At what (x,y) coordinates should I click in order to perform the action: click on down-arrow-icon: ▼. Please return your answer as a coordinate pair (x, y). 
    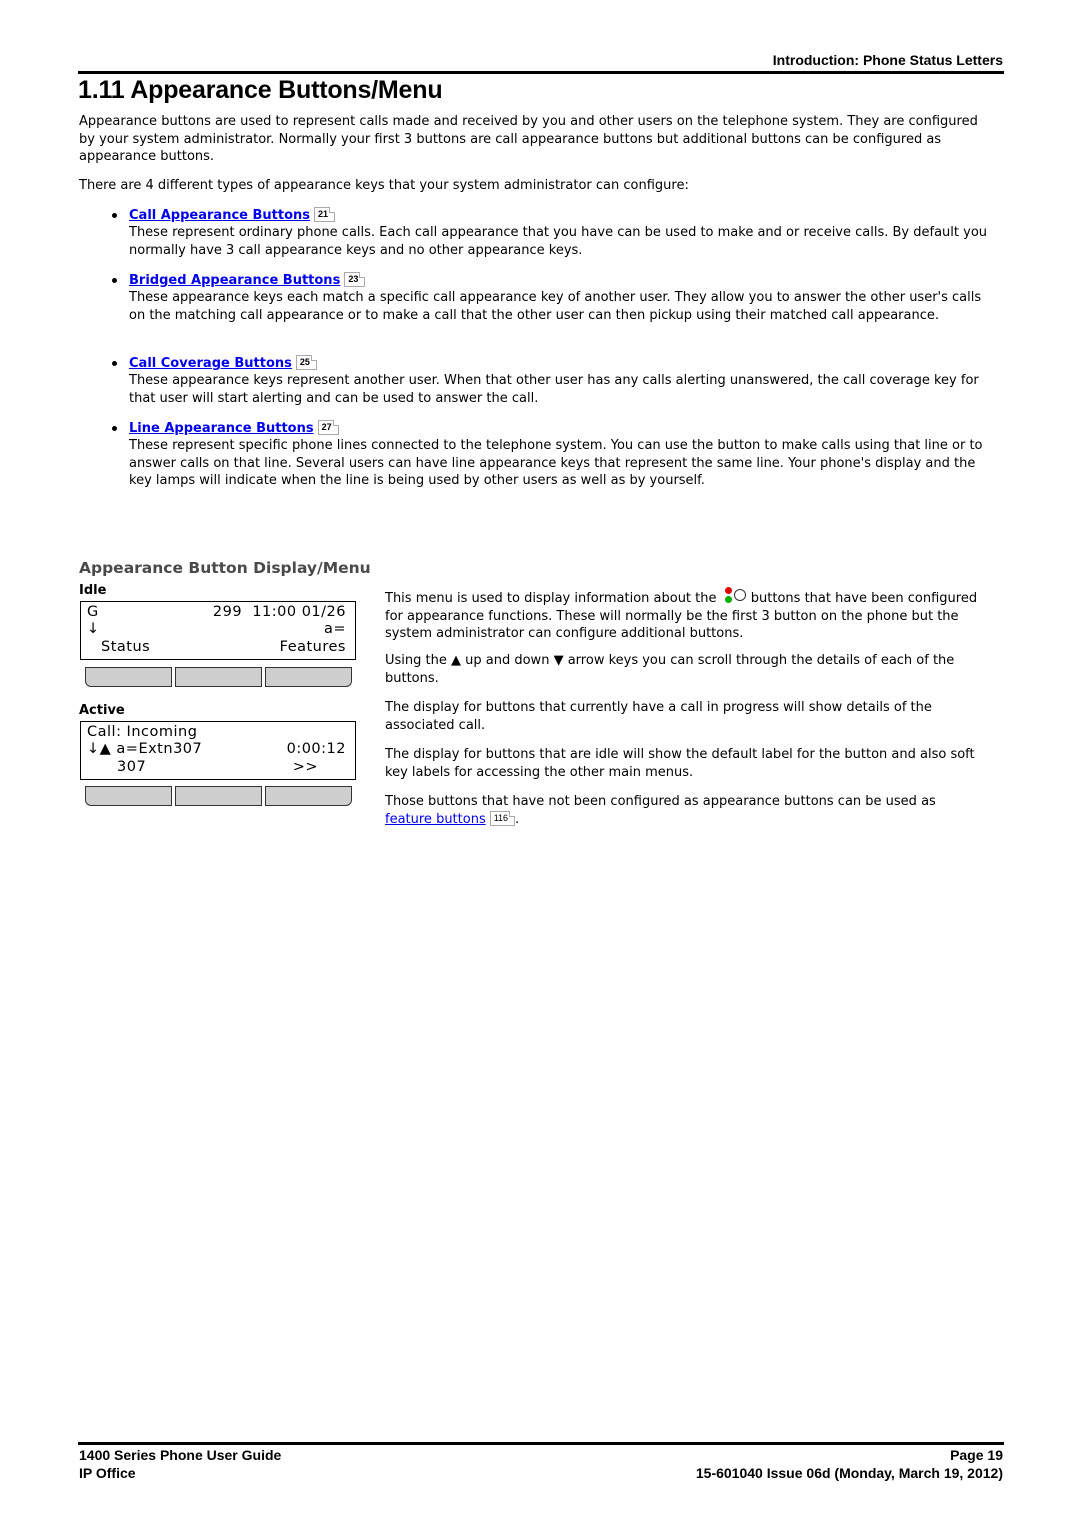
    Looking at the image, I should click on (558, 660).